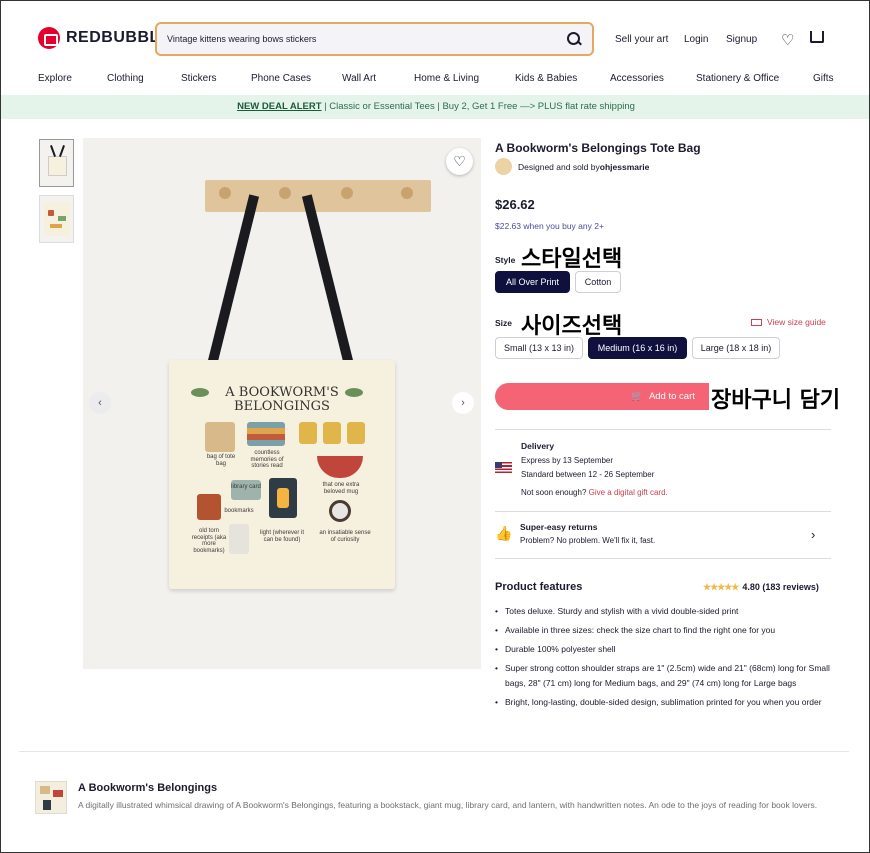 Image resolution: width=870 pixels, height=853 pixels. I want to click on price: $26.62, so click(515, 204).